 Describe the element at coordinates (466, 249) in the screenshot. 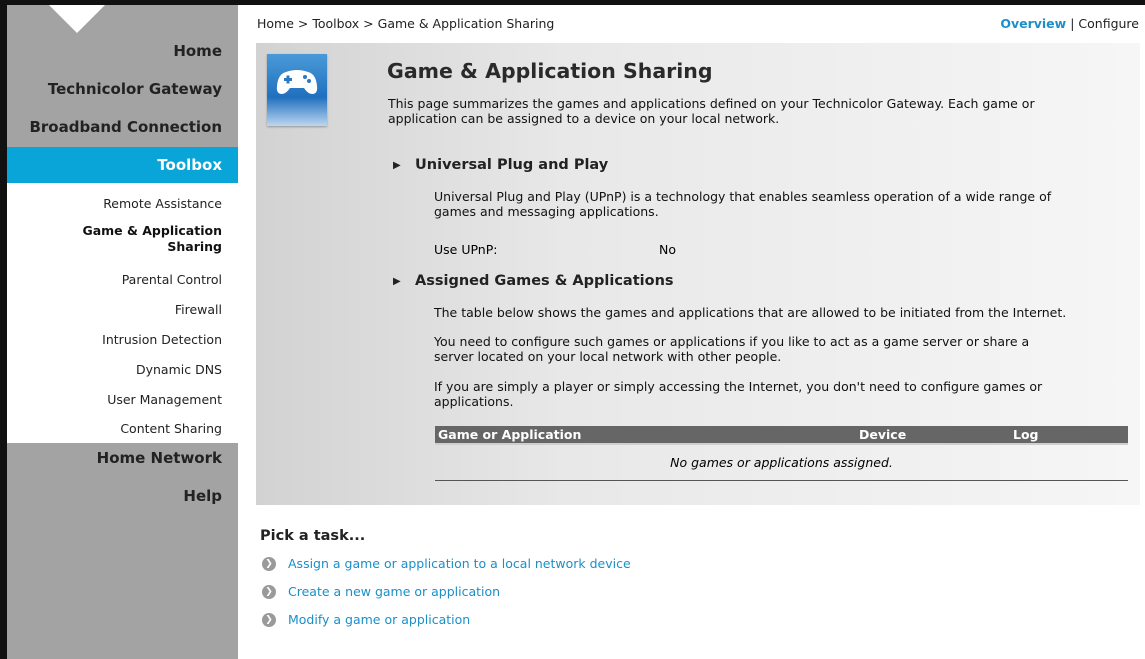

I see `upnp-label: Use UPnP:` at that location.